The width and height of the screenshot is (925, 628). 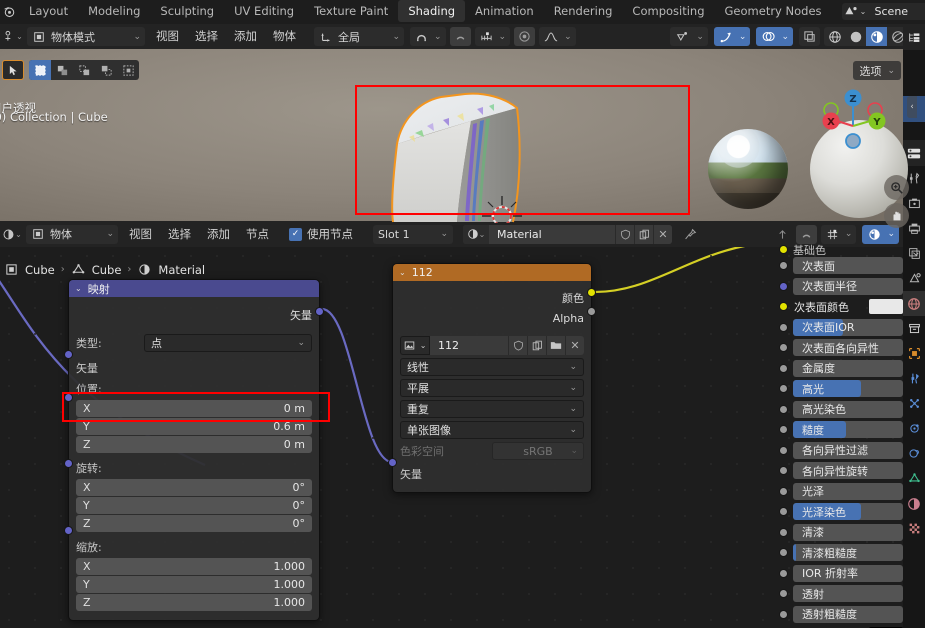 What do you see at coordinates (469, 345) in the screenshot?
I see `image-name-field: 112` at bounding box center [469, 345].